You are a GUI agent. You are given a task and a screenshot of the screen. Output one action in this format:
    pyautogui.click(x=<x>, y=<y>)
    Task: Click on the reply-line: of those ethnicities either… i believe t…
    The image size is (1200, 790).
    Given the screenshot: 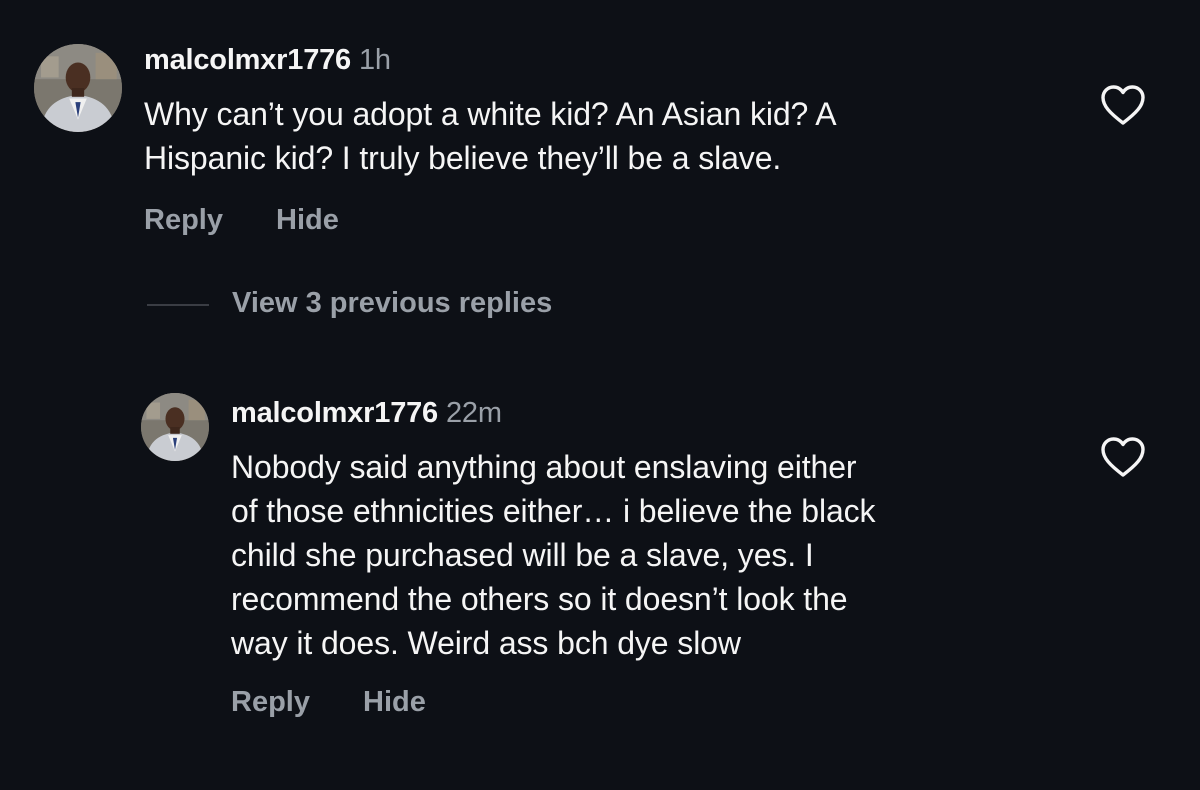 What is the action you would take?
    pyautogui.click(x=553, y=511)
    